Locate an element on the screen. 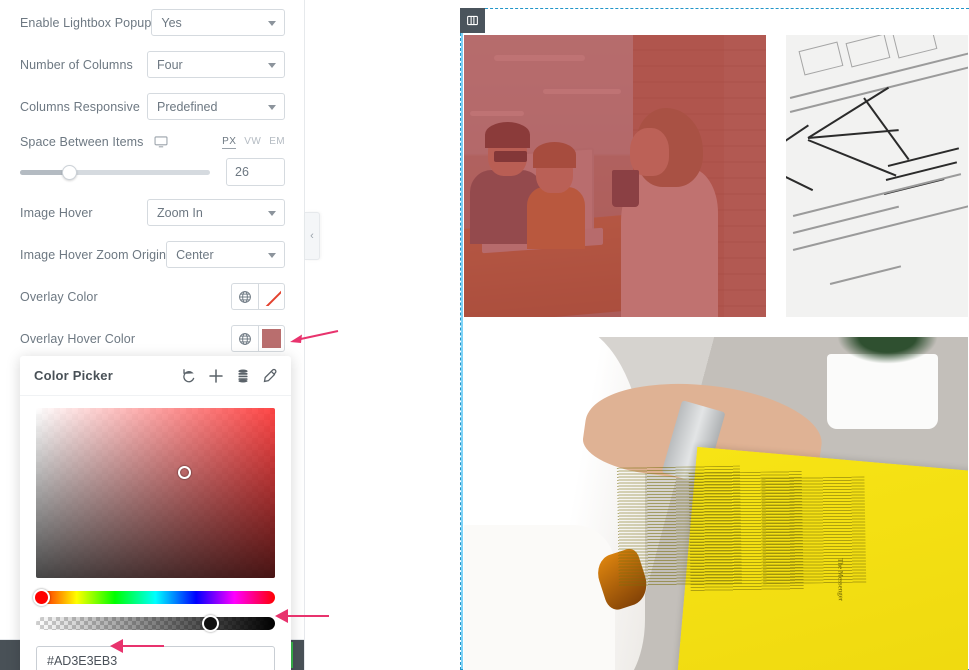  unit-switcher: PX VW EM is located at coordinates (253, 142).